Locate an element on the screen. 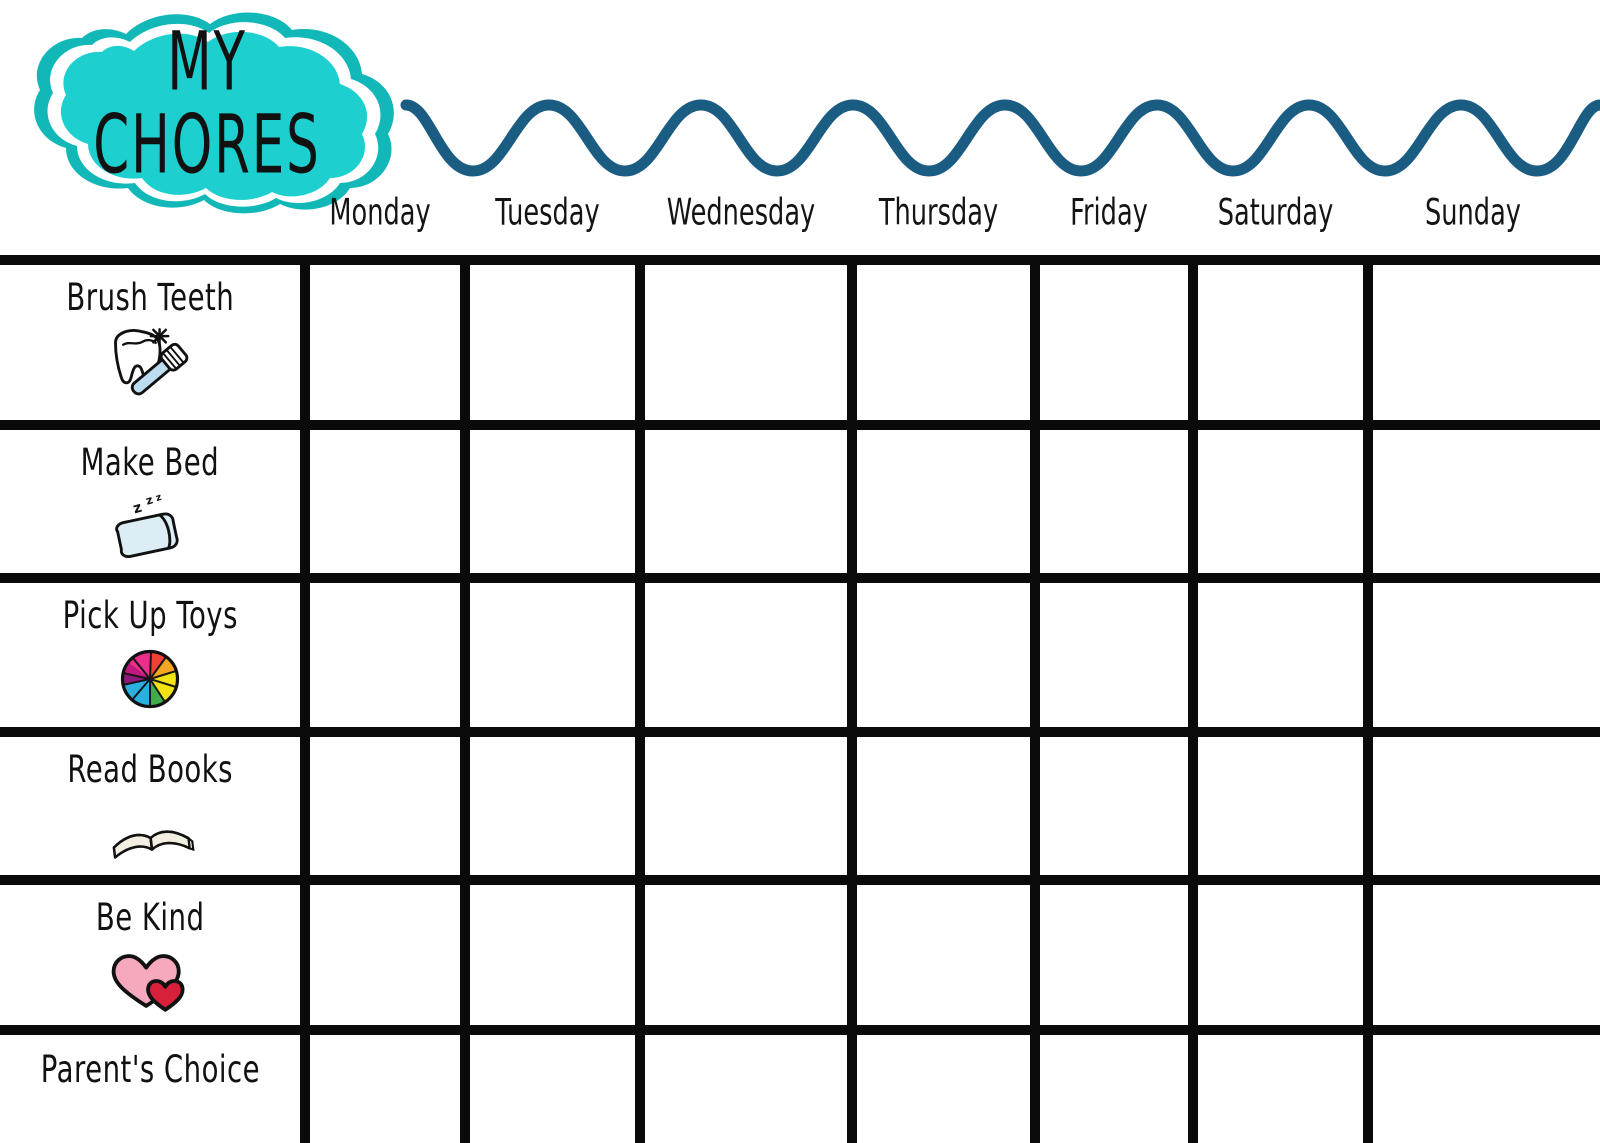  chore-label: Be Kind is located at coordinates (150, 917).